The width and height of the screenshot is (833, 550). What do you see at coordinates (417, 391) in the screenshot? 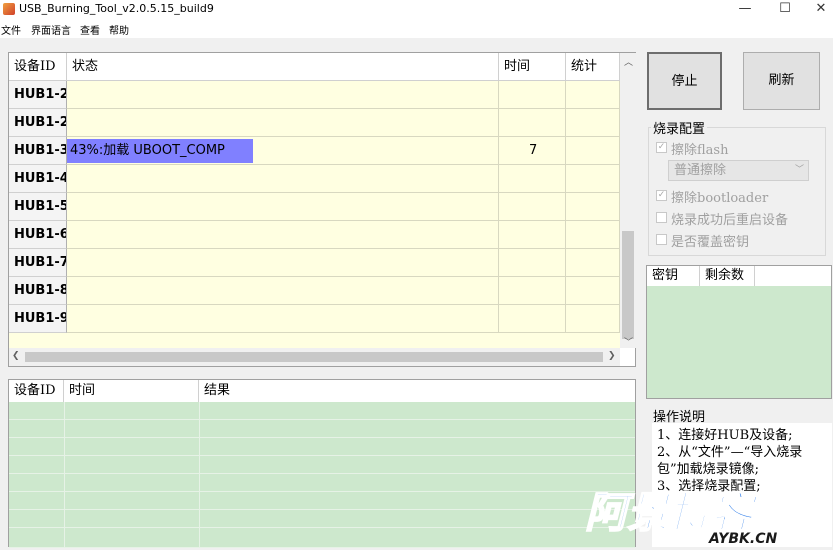
I see `column-header-result: 结果` at bounding box center [417, 391].